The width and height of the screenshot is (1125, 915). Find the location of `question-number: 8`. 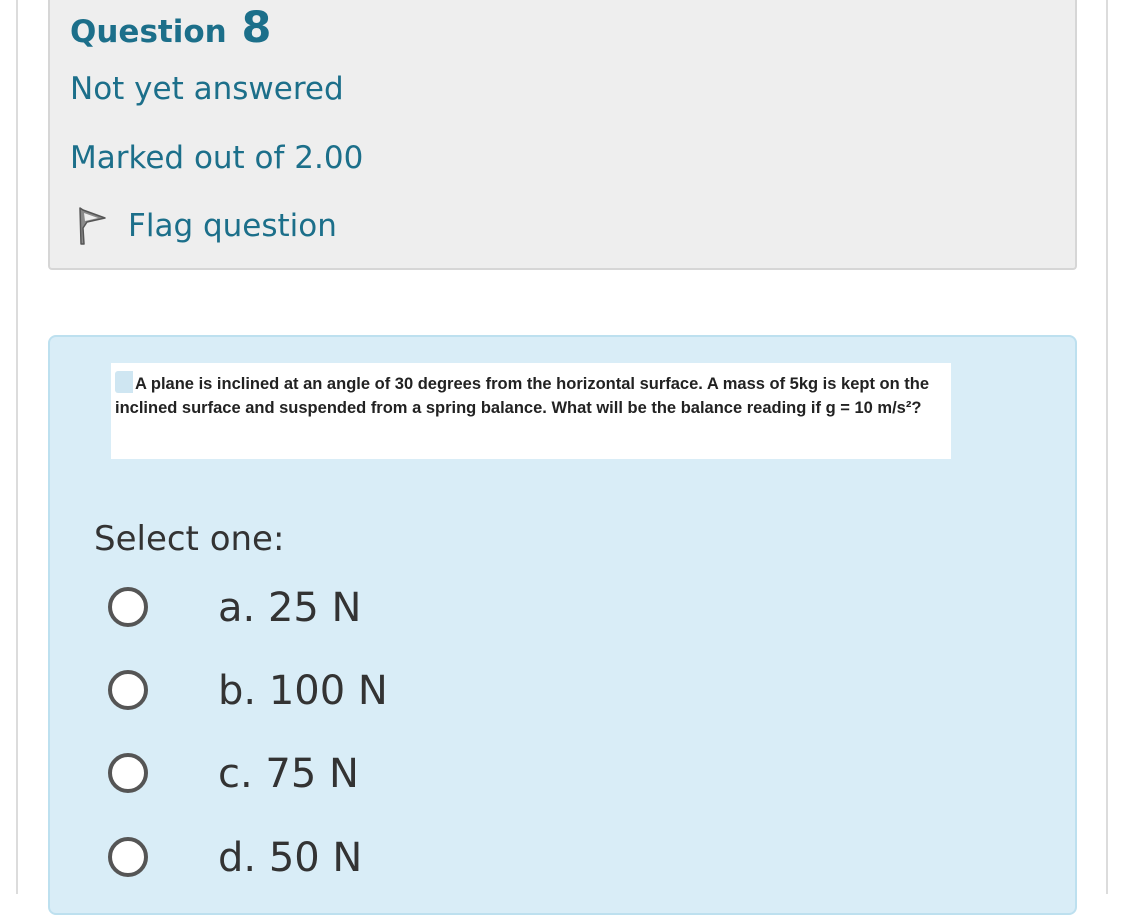

question-number: 8 is located at coordinates (256, 28).